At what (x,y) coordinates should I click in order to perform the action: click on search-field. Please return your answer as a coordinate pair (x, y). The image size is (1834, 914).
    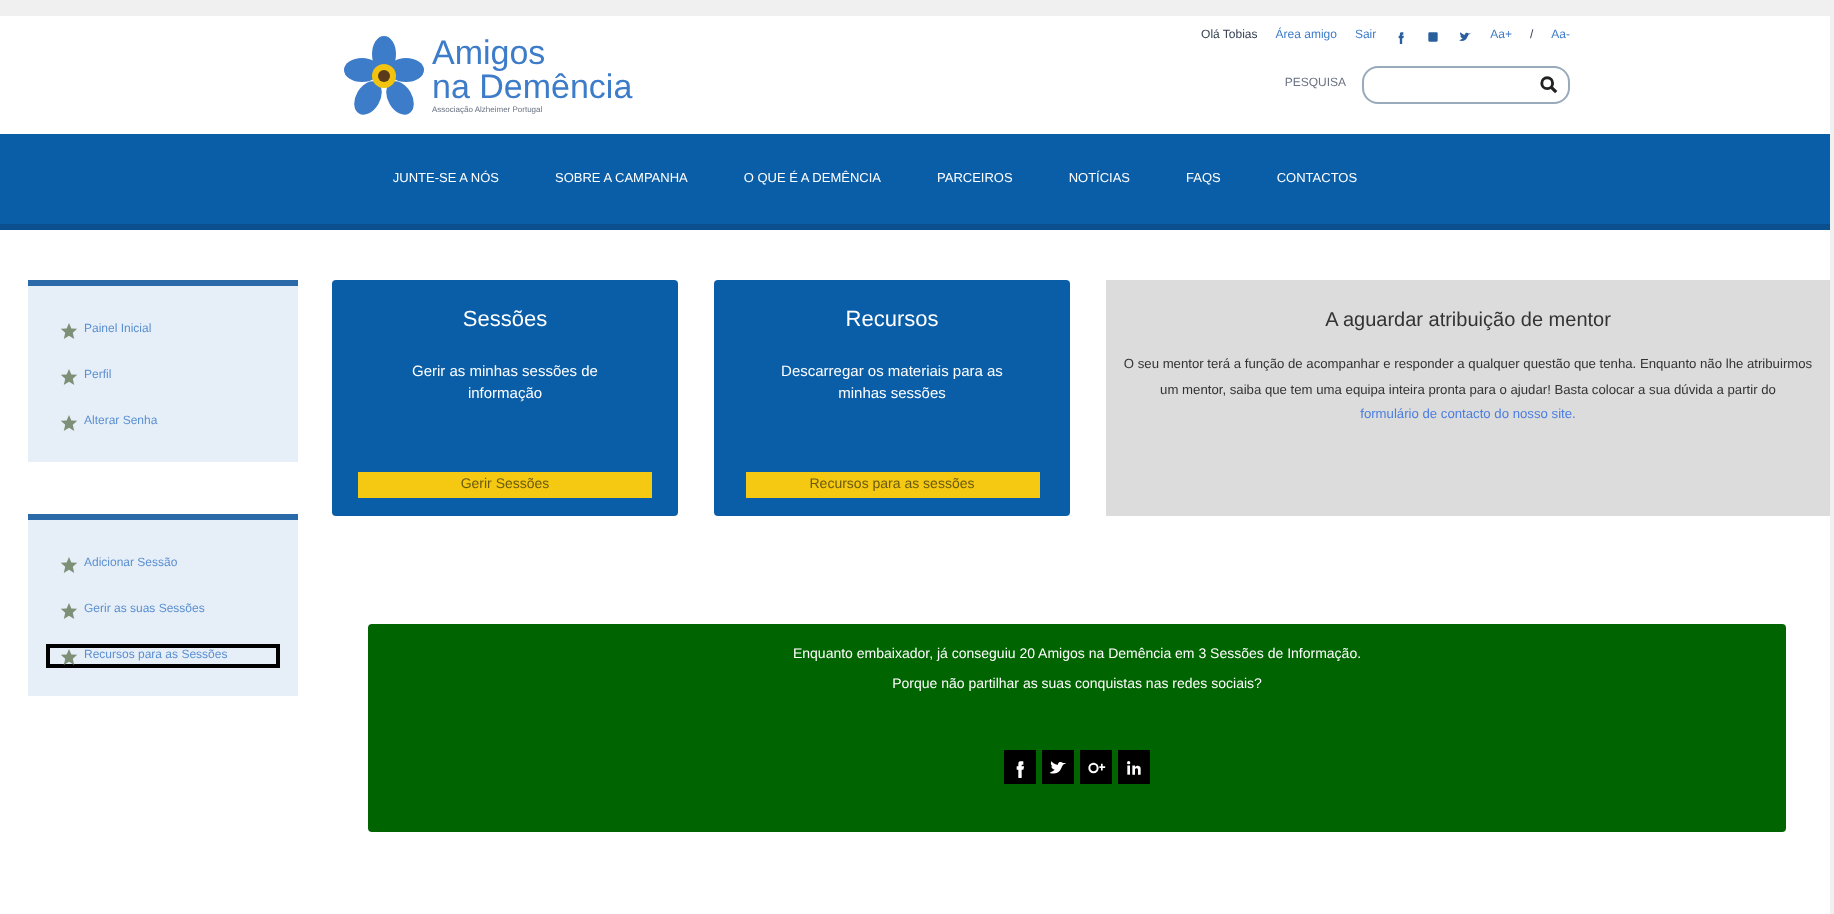
    Looking at the image, I should click on (1466, 85).